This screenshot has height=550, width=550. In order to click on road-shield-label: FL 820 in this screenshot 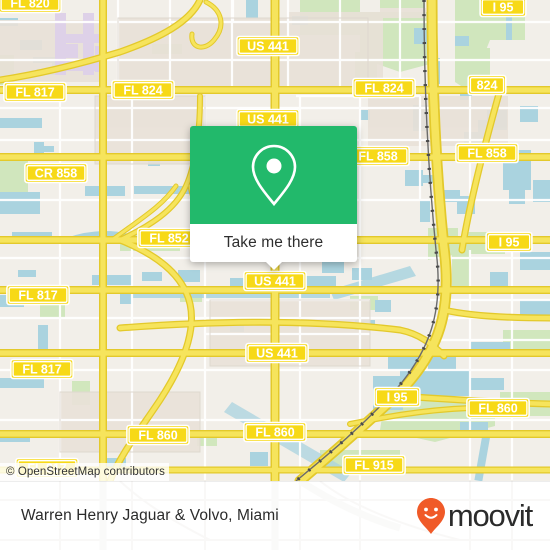, I will do `click(29, 5)`.